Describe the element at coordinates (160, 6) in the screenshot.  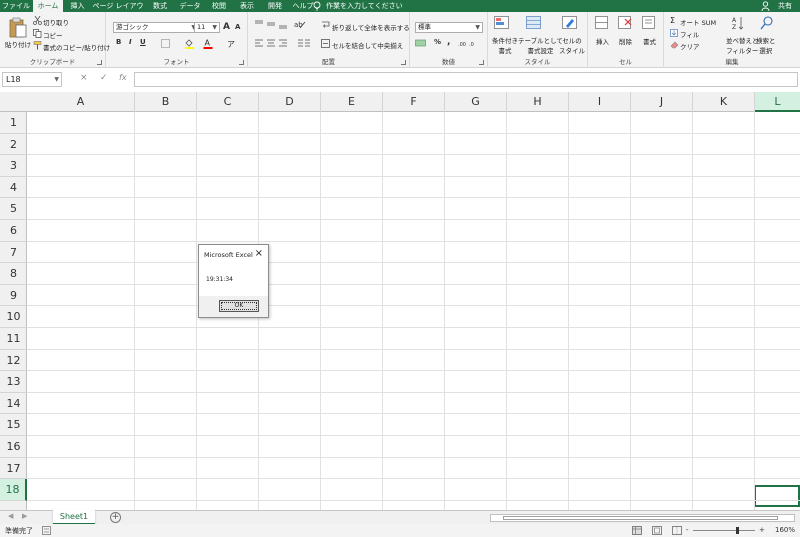
I see `tab-formulas: 数式` at that location.